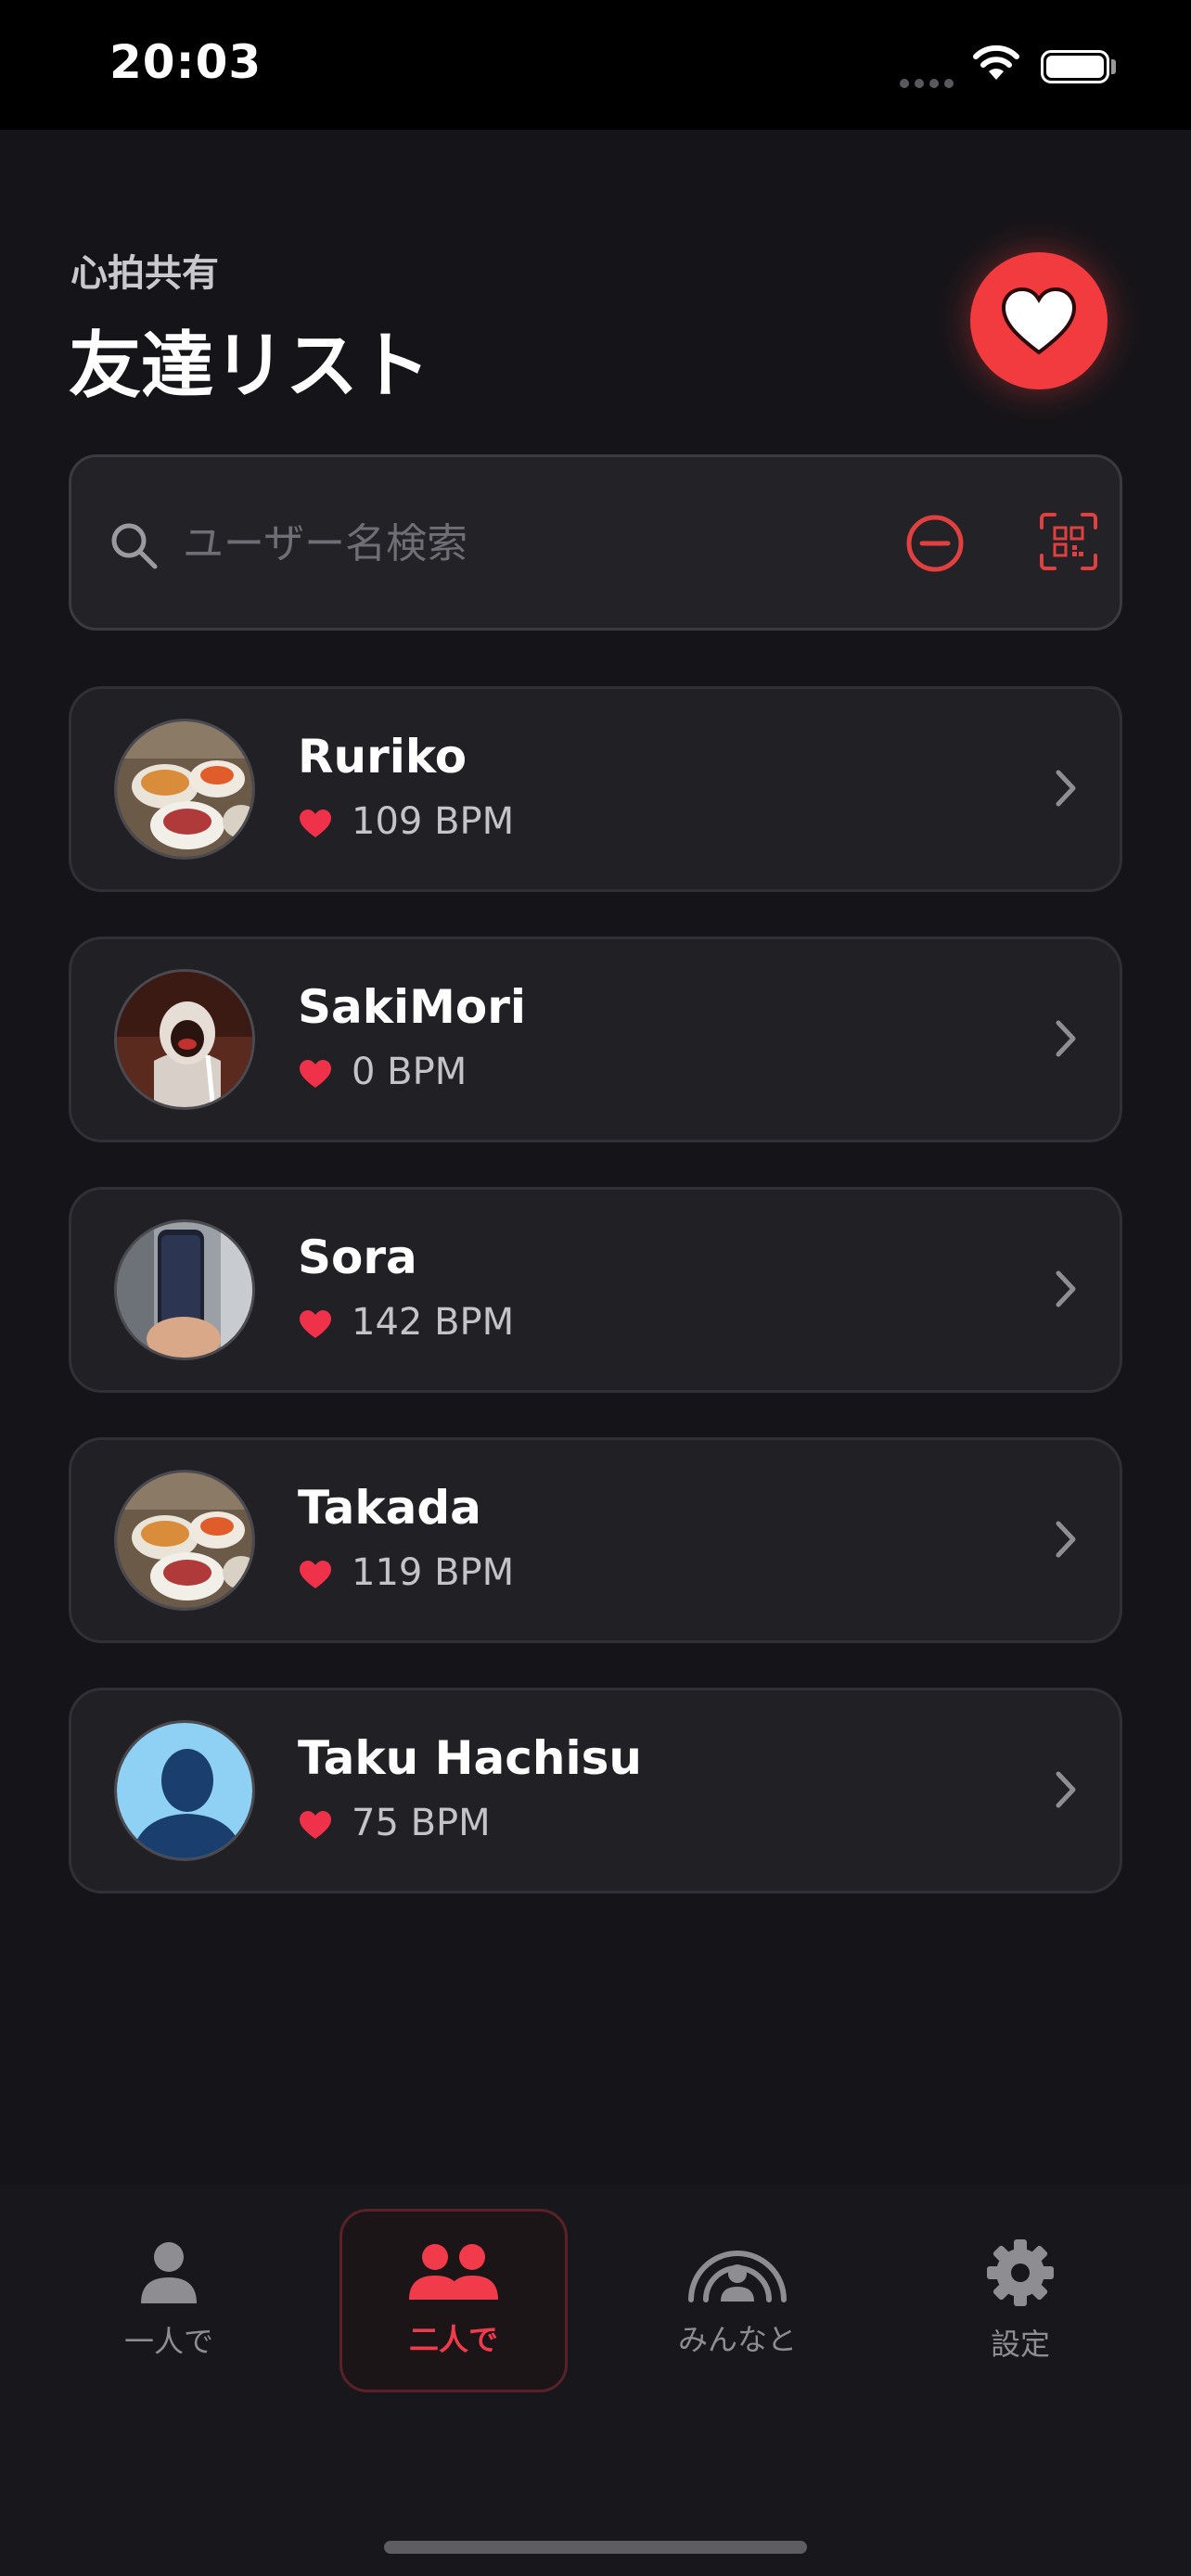 This screenshot has height=2576, width=1191. Describe the element at coordinates (1075, 66) in the screenshot. I see `battery-icon` at that location.